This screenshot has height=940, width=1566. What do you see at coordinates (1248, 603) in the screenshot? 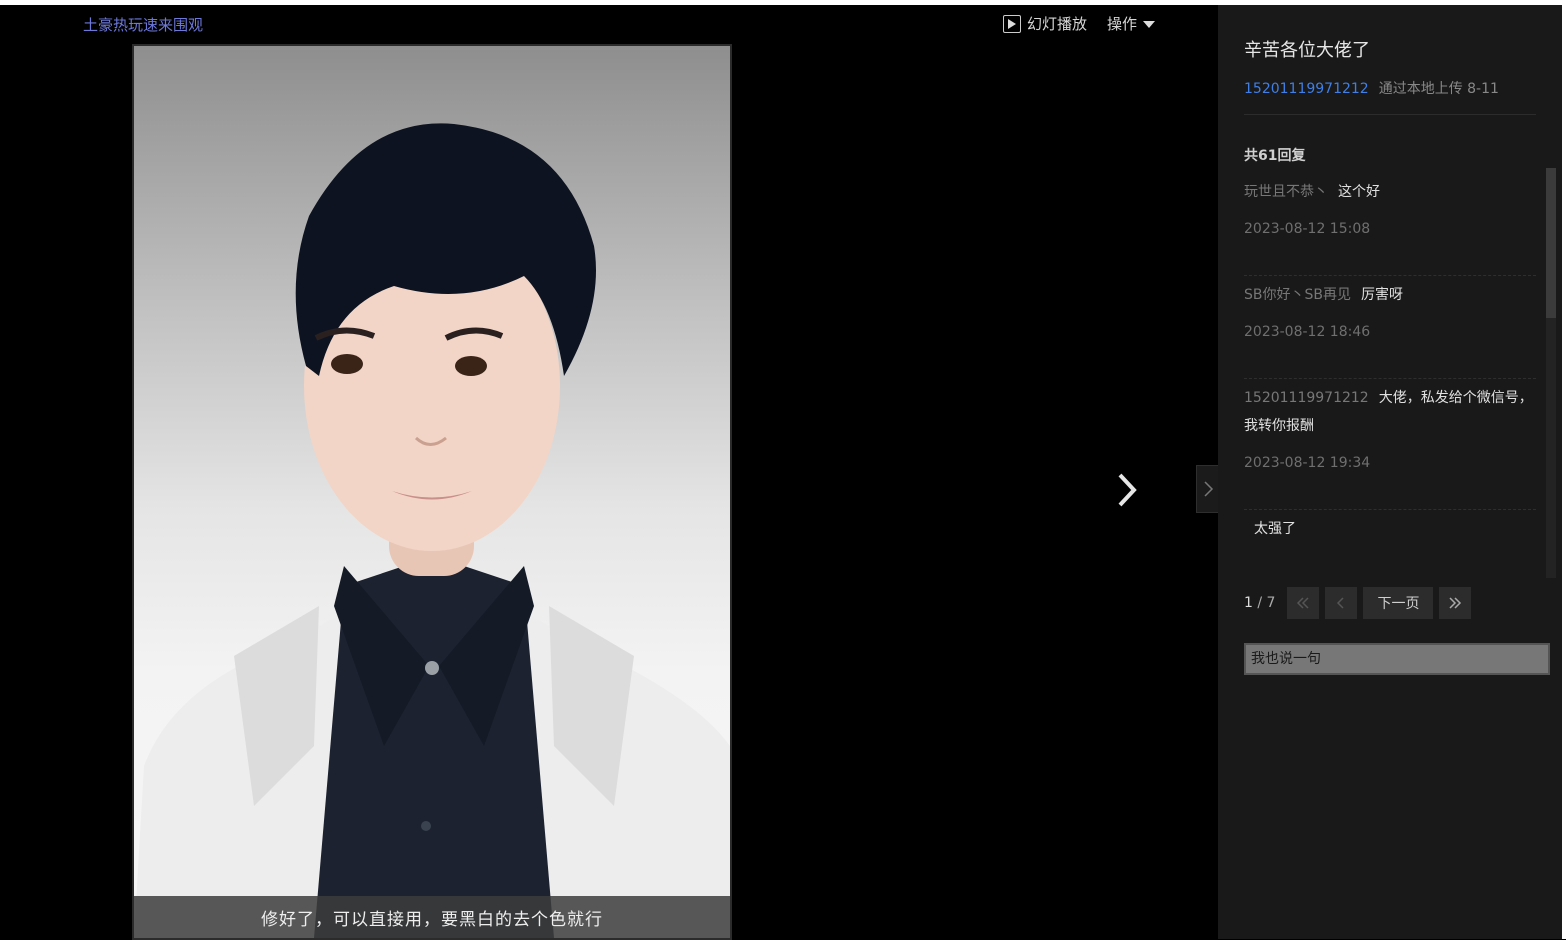
I see `current-page: 1` at bounding box center [1248, 603].